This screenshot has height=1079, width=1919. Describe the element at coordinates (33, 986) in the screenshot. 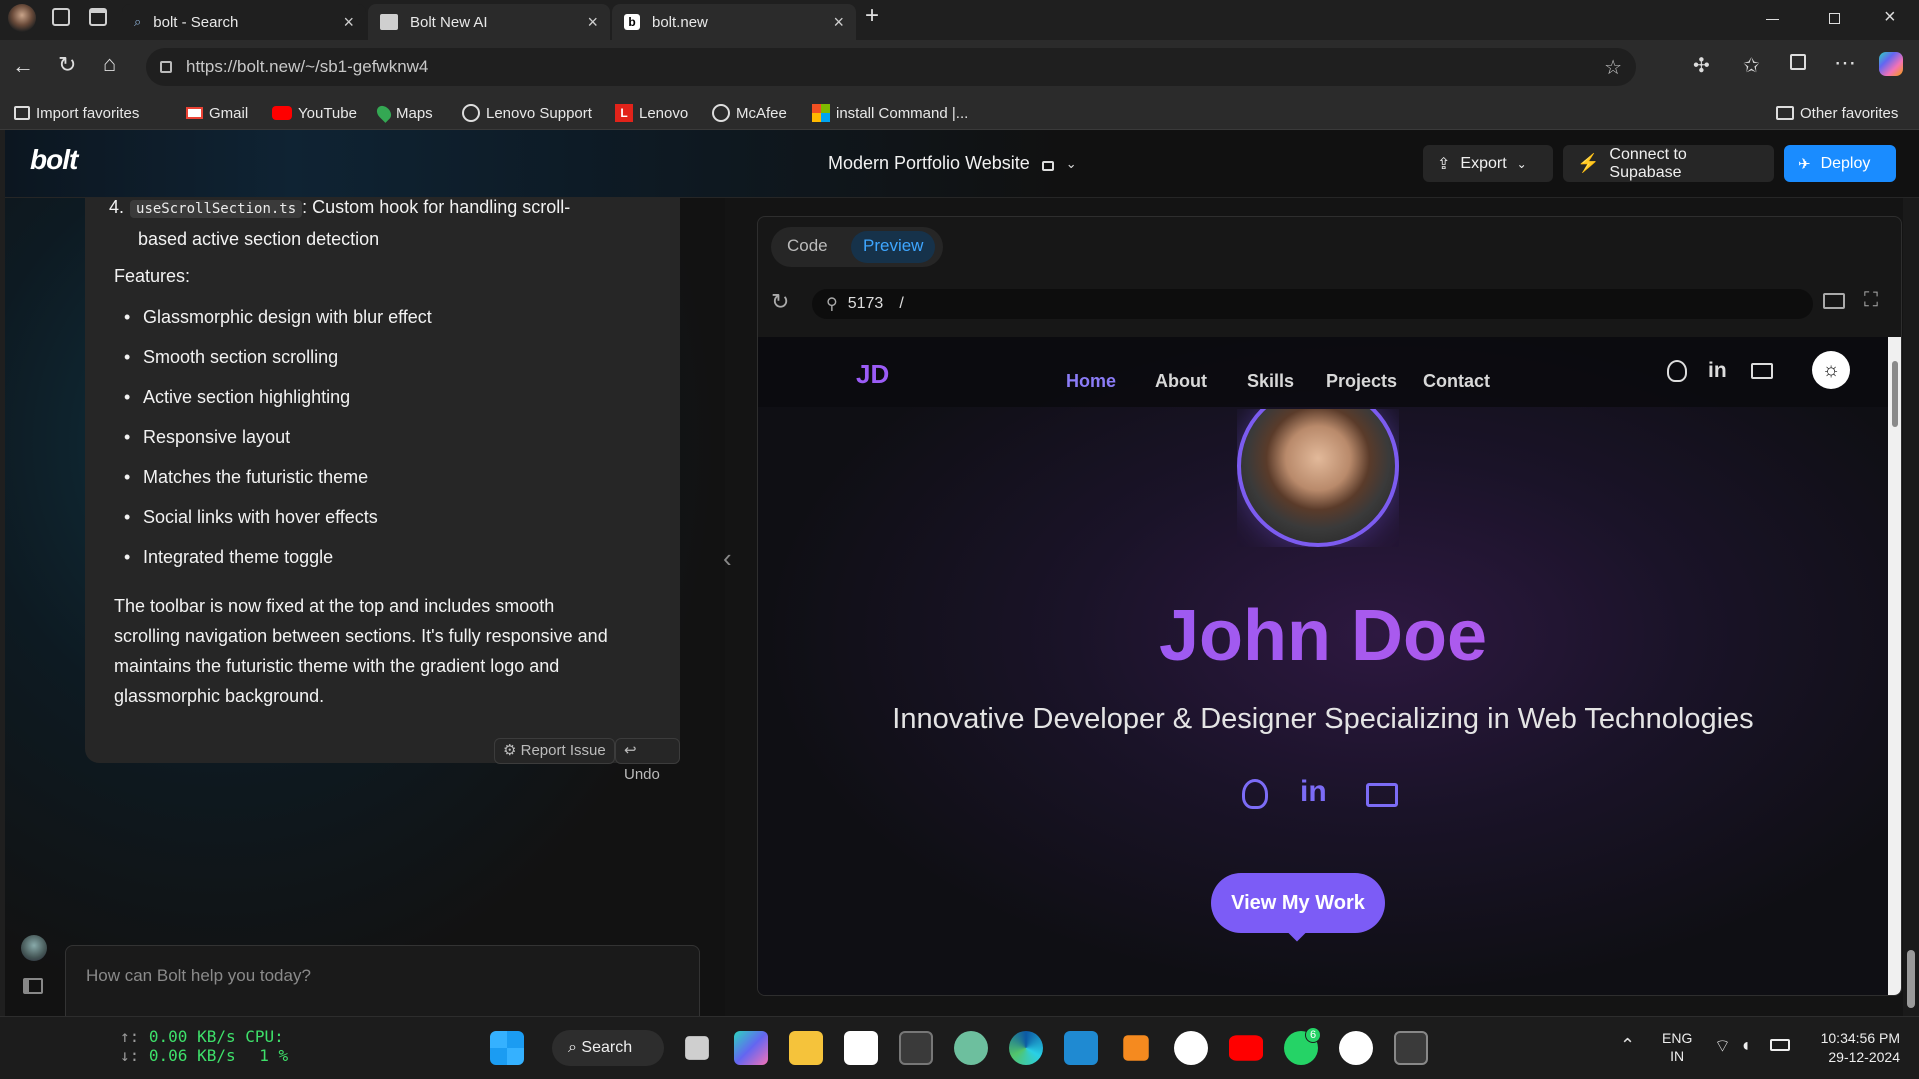

I see `sidebar-toggle-icon` at that location.